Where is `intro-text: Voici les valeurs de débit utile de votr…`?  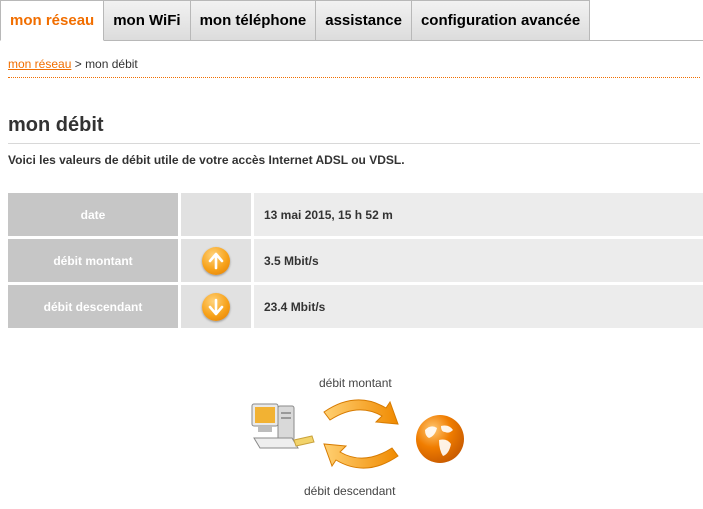
intro-text: Voici les valeurs de débit utile de votr… is located at coordinates (206, 160).